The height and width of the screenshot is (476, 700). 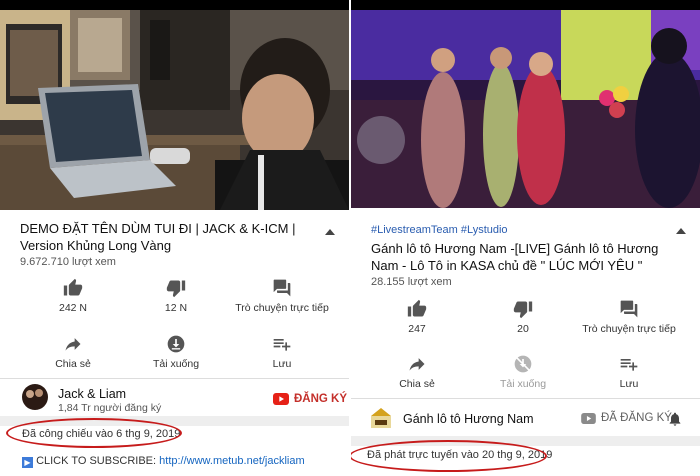 What do you see at coordinates (321, 399) in the screenshot?
I see `subscribe-label: ĐĂNG KÝ` at bounding box center [321, 399].